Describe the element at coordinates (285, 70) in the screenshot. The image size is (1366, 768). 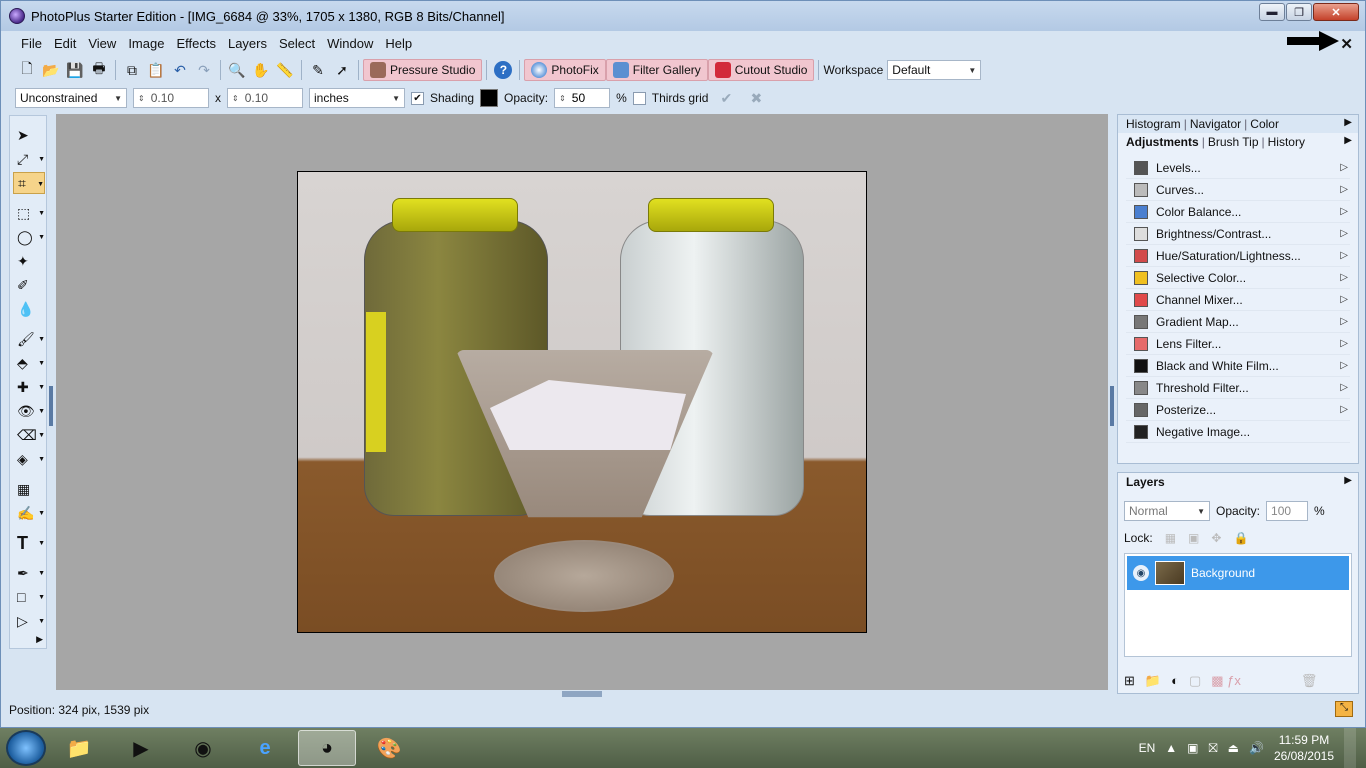
I see `ruler-icon: 📏` at that location.